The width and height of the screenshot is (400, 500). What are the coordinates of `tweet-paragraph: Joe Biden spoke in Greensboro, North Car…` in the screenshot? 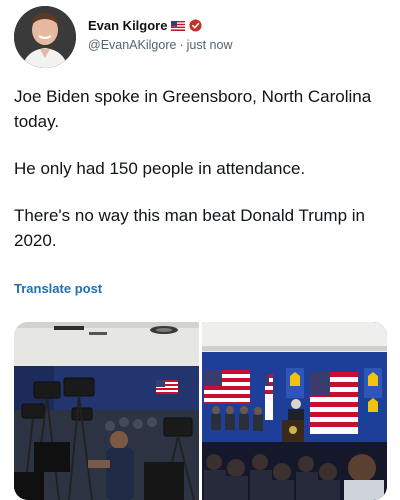 It's located at (193, 109).